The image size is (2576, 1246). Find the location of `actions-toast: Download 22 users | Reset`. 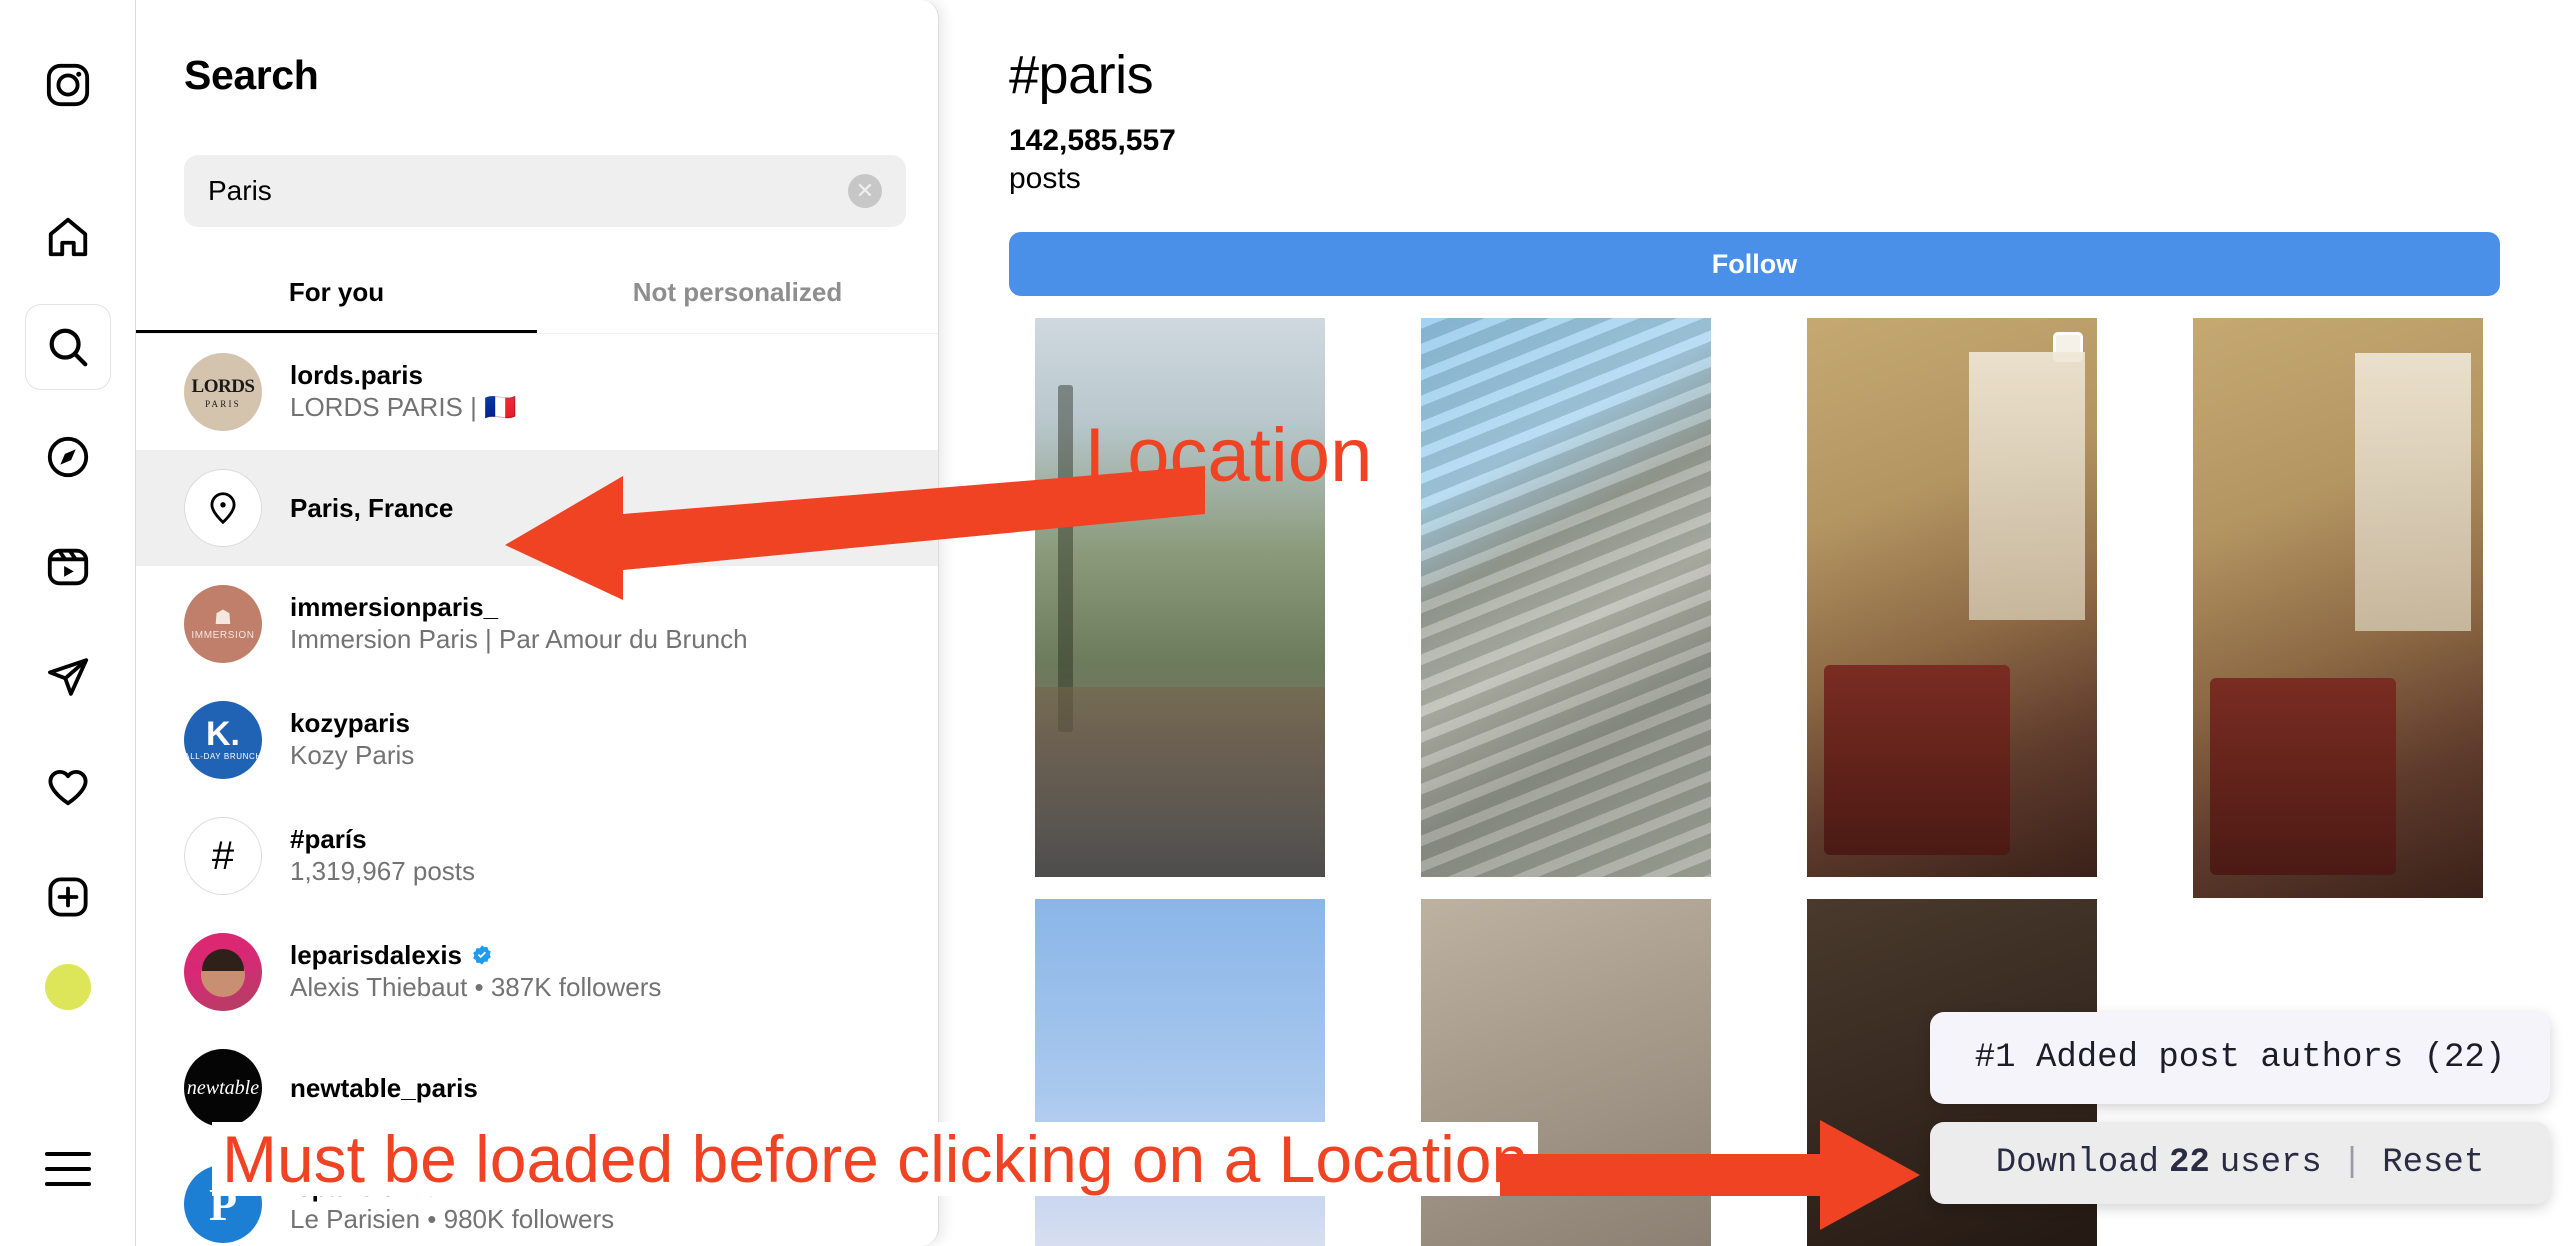

actions-toast: Download 22 users | Reset is located at coordinates (2240, 1163).